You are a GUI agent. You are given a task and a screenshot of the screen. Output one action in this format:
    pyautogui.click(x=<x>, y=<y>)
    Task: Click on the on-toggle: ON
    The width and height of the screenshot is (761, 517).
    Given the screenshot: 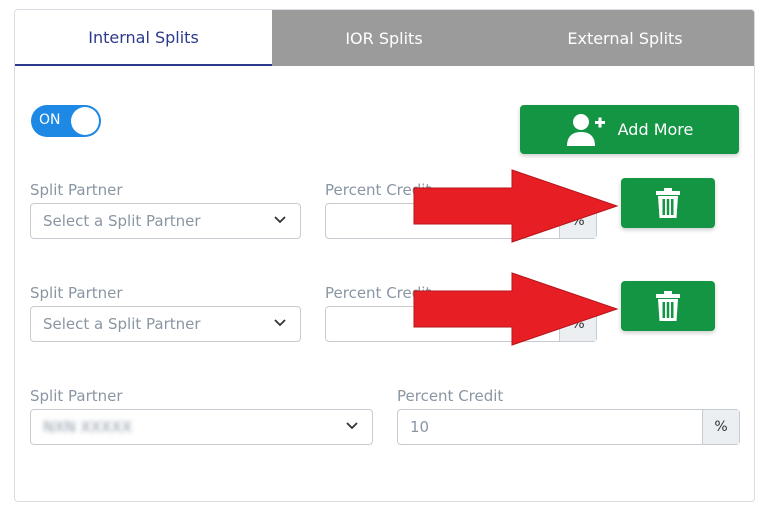 What is the action you would take?
    pyautogui.click(x=66, y=121)
    